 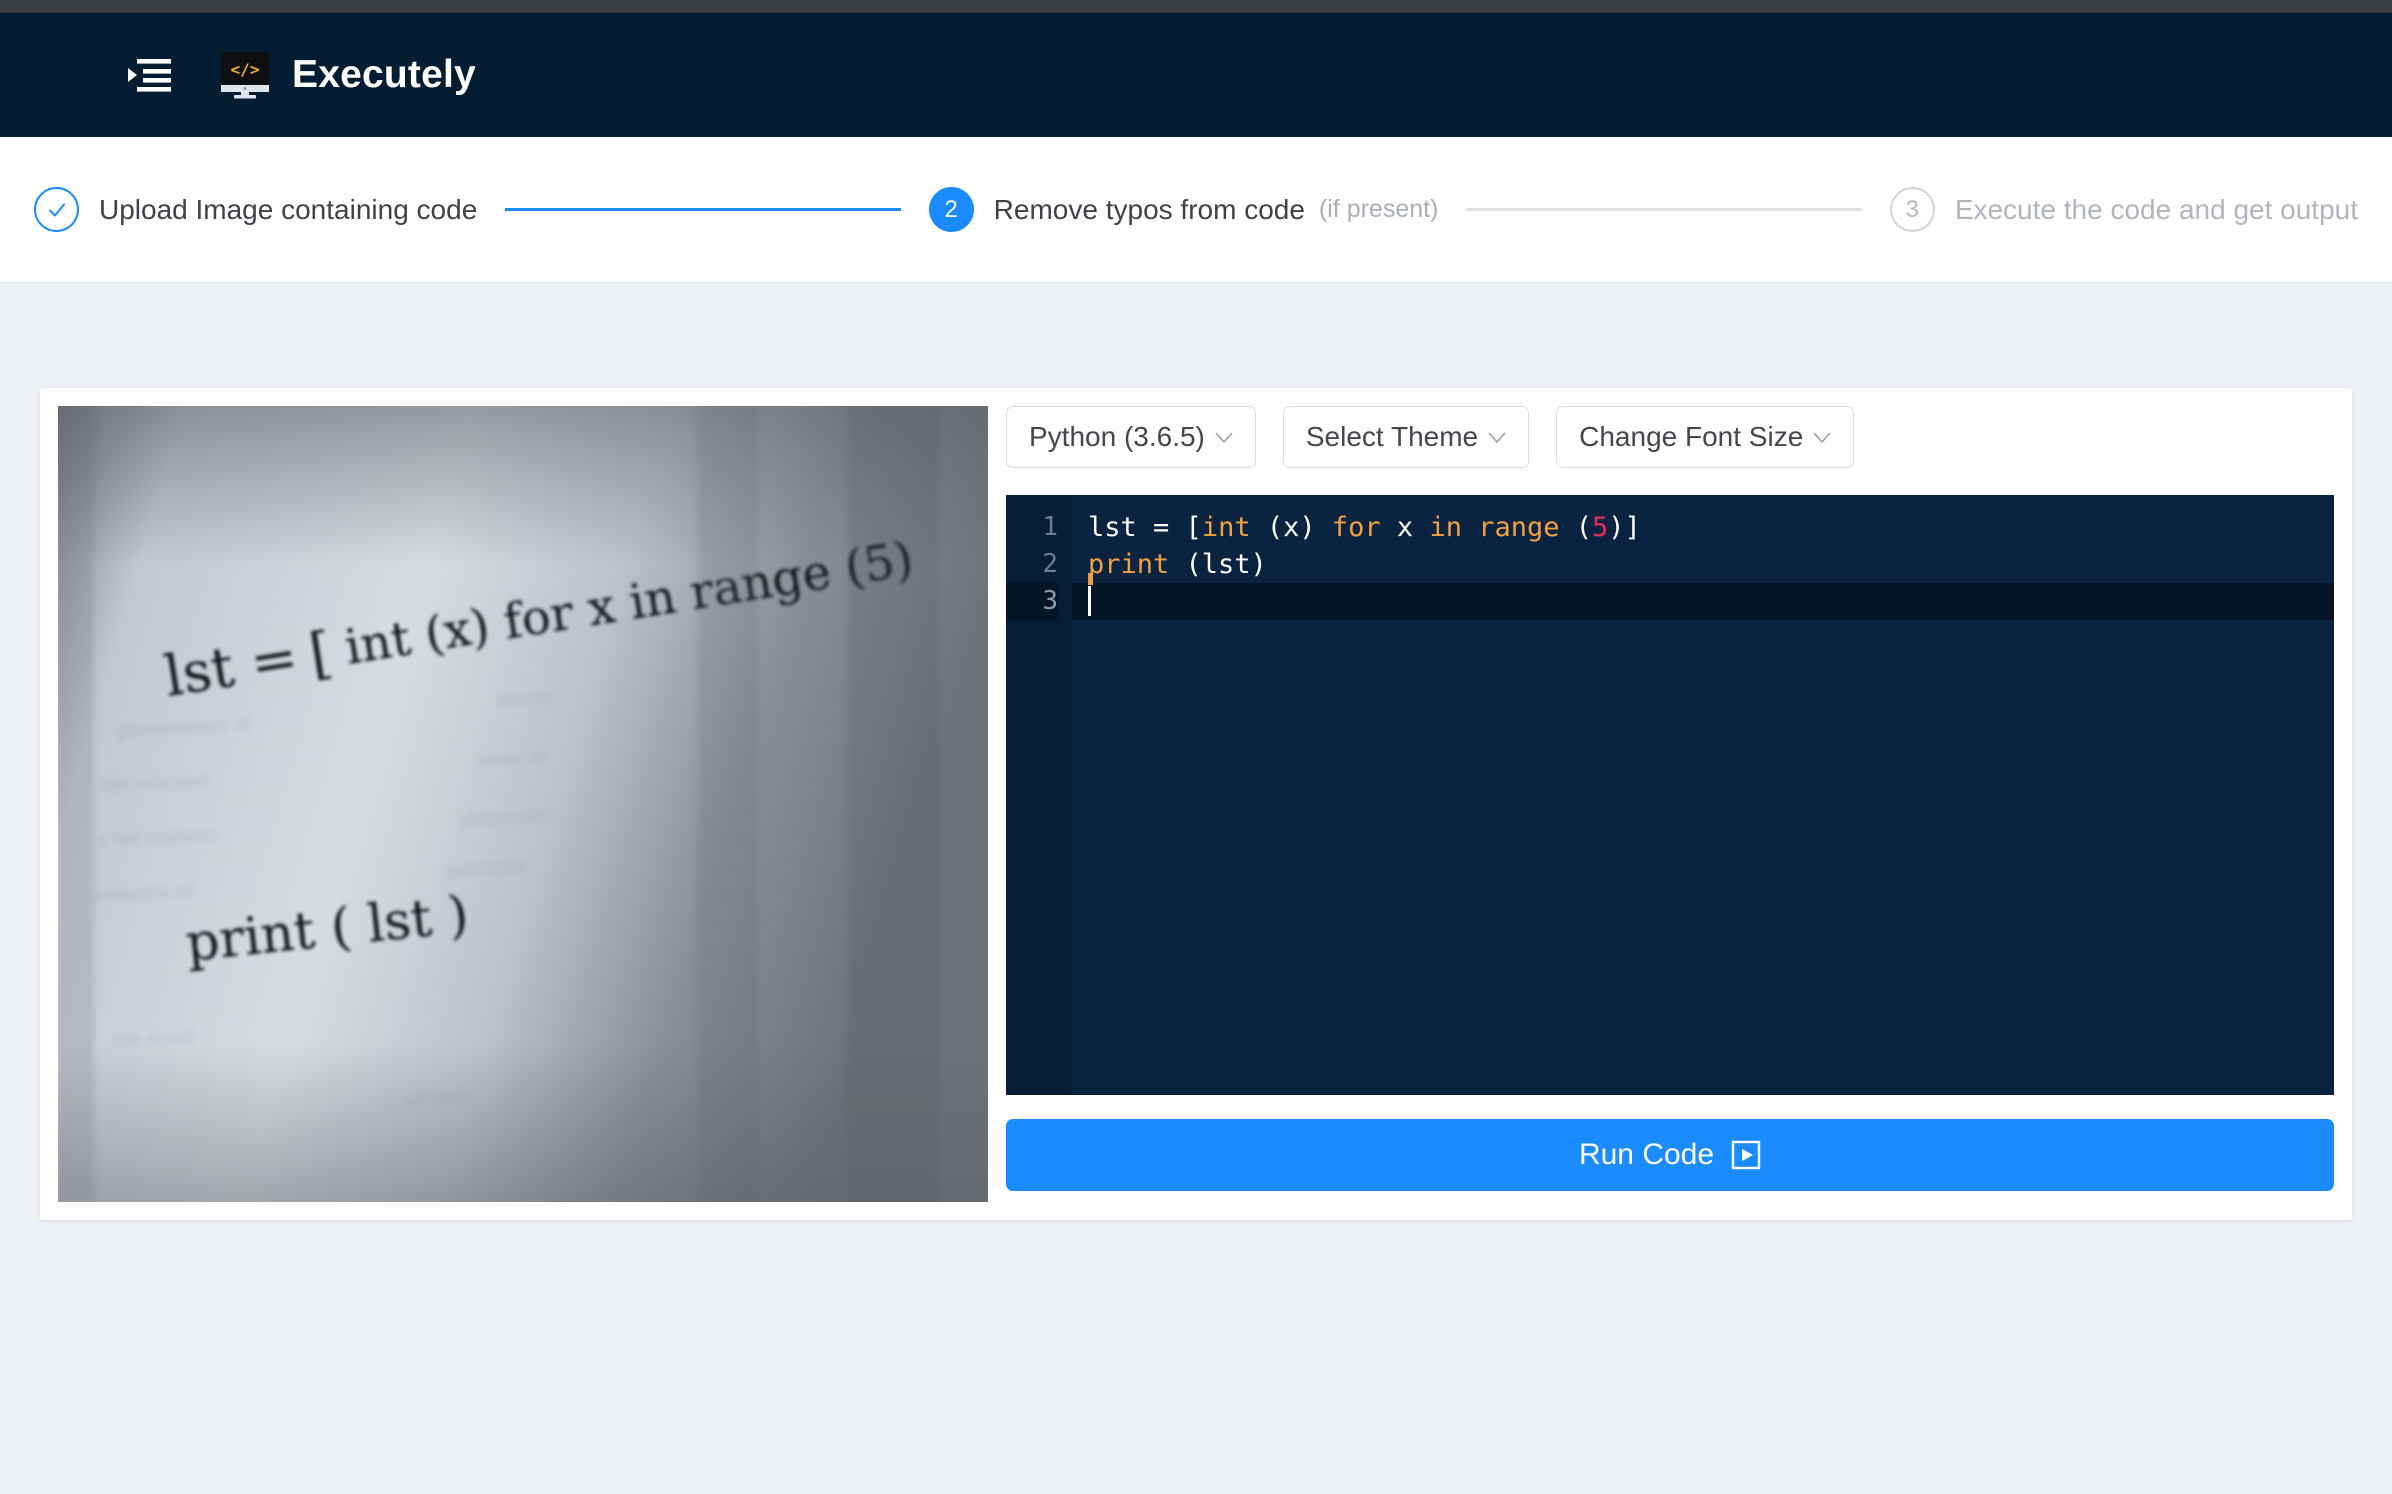 I want to click on cursor-marker, so click(x=1090, y=579).